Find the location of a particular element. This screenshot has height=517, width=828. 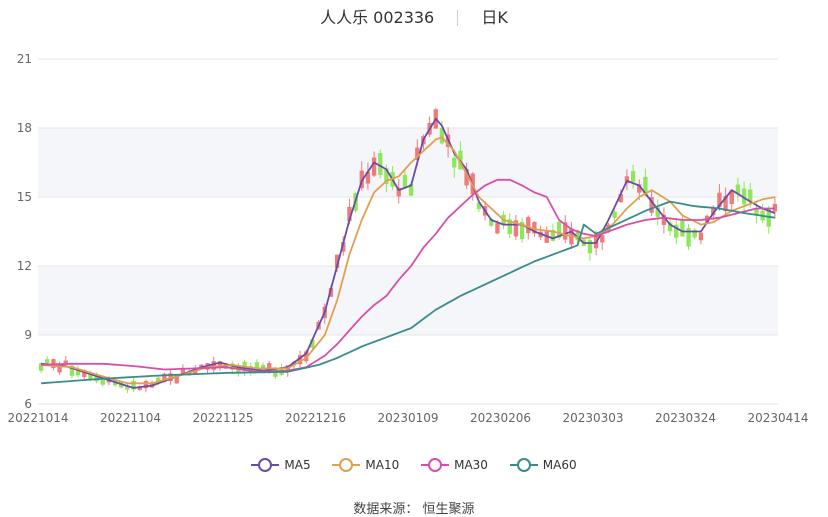

legend-ma5-marker is located at coordinates (265, 465).